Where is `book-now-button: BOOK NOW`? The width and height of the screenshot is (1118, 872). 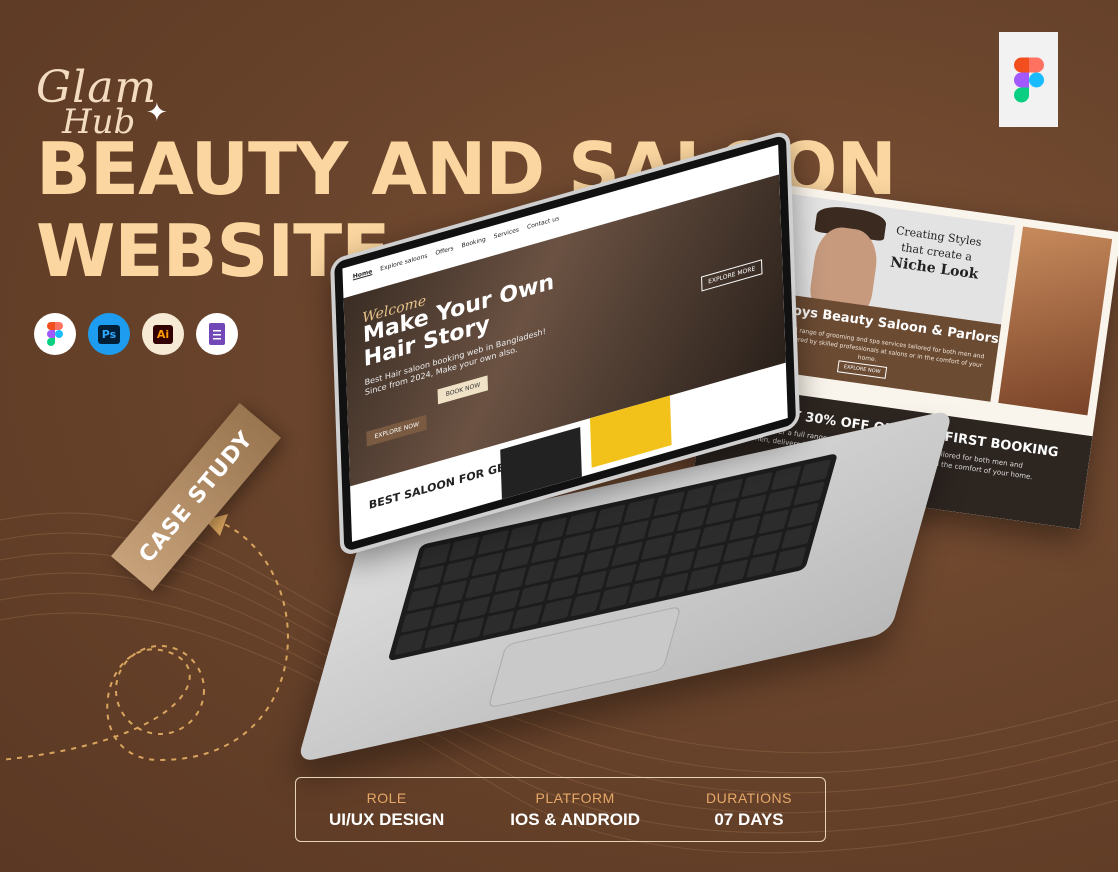
book-now-button: BOOK NOW is located at coordinates (463, 390).